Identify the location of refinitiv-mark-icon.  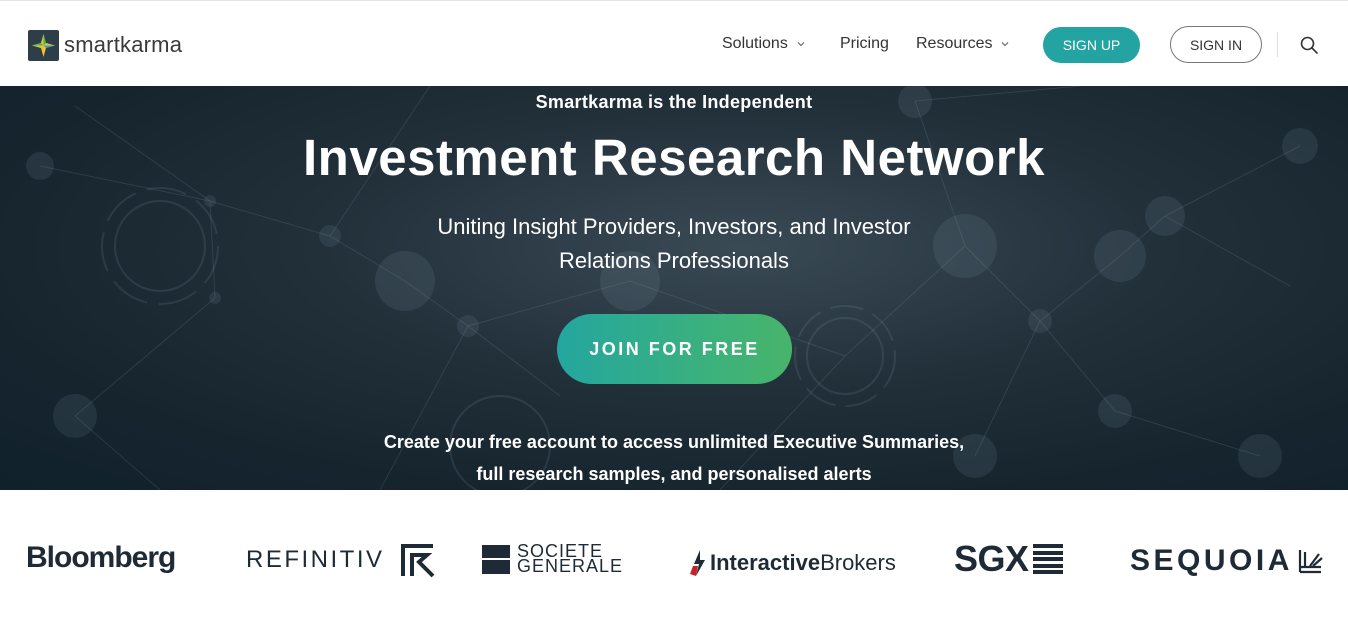
(417, 561).